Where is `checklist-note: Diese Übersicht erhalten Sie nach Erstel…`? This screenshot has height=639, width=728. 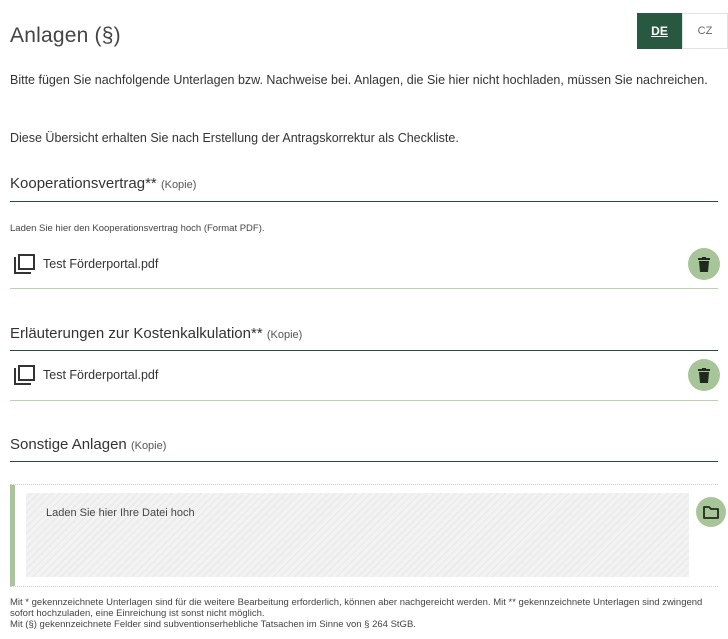 checklist-note: Diese Übersicht erhalten Sie nach Erstel… is located at coordinates (234, 138).